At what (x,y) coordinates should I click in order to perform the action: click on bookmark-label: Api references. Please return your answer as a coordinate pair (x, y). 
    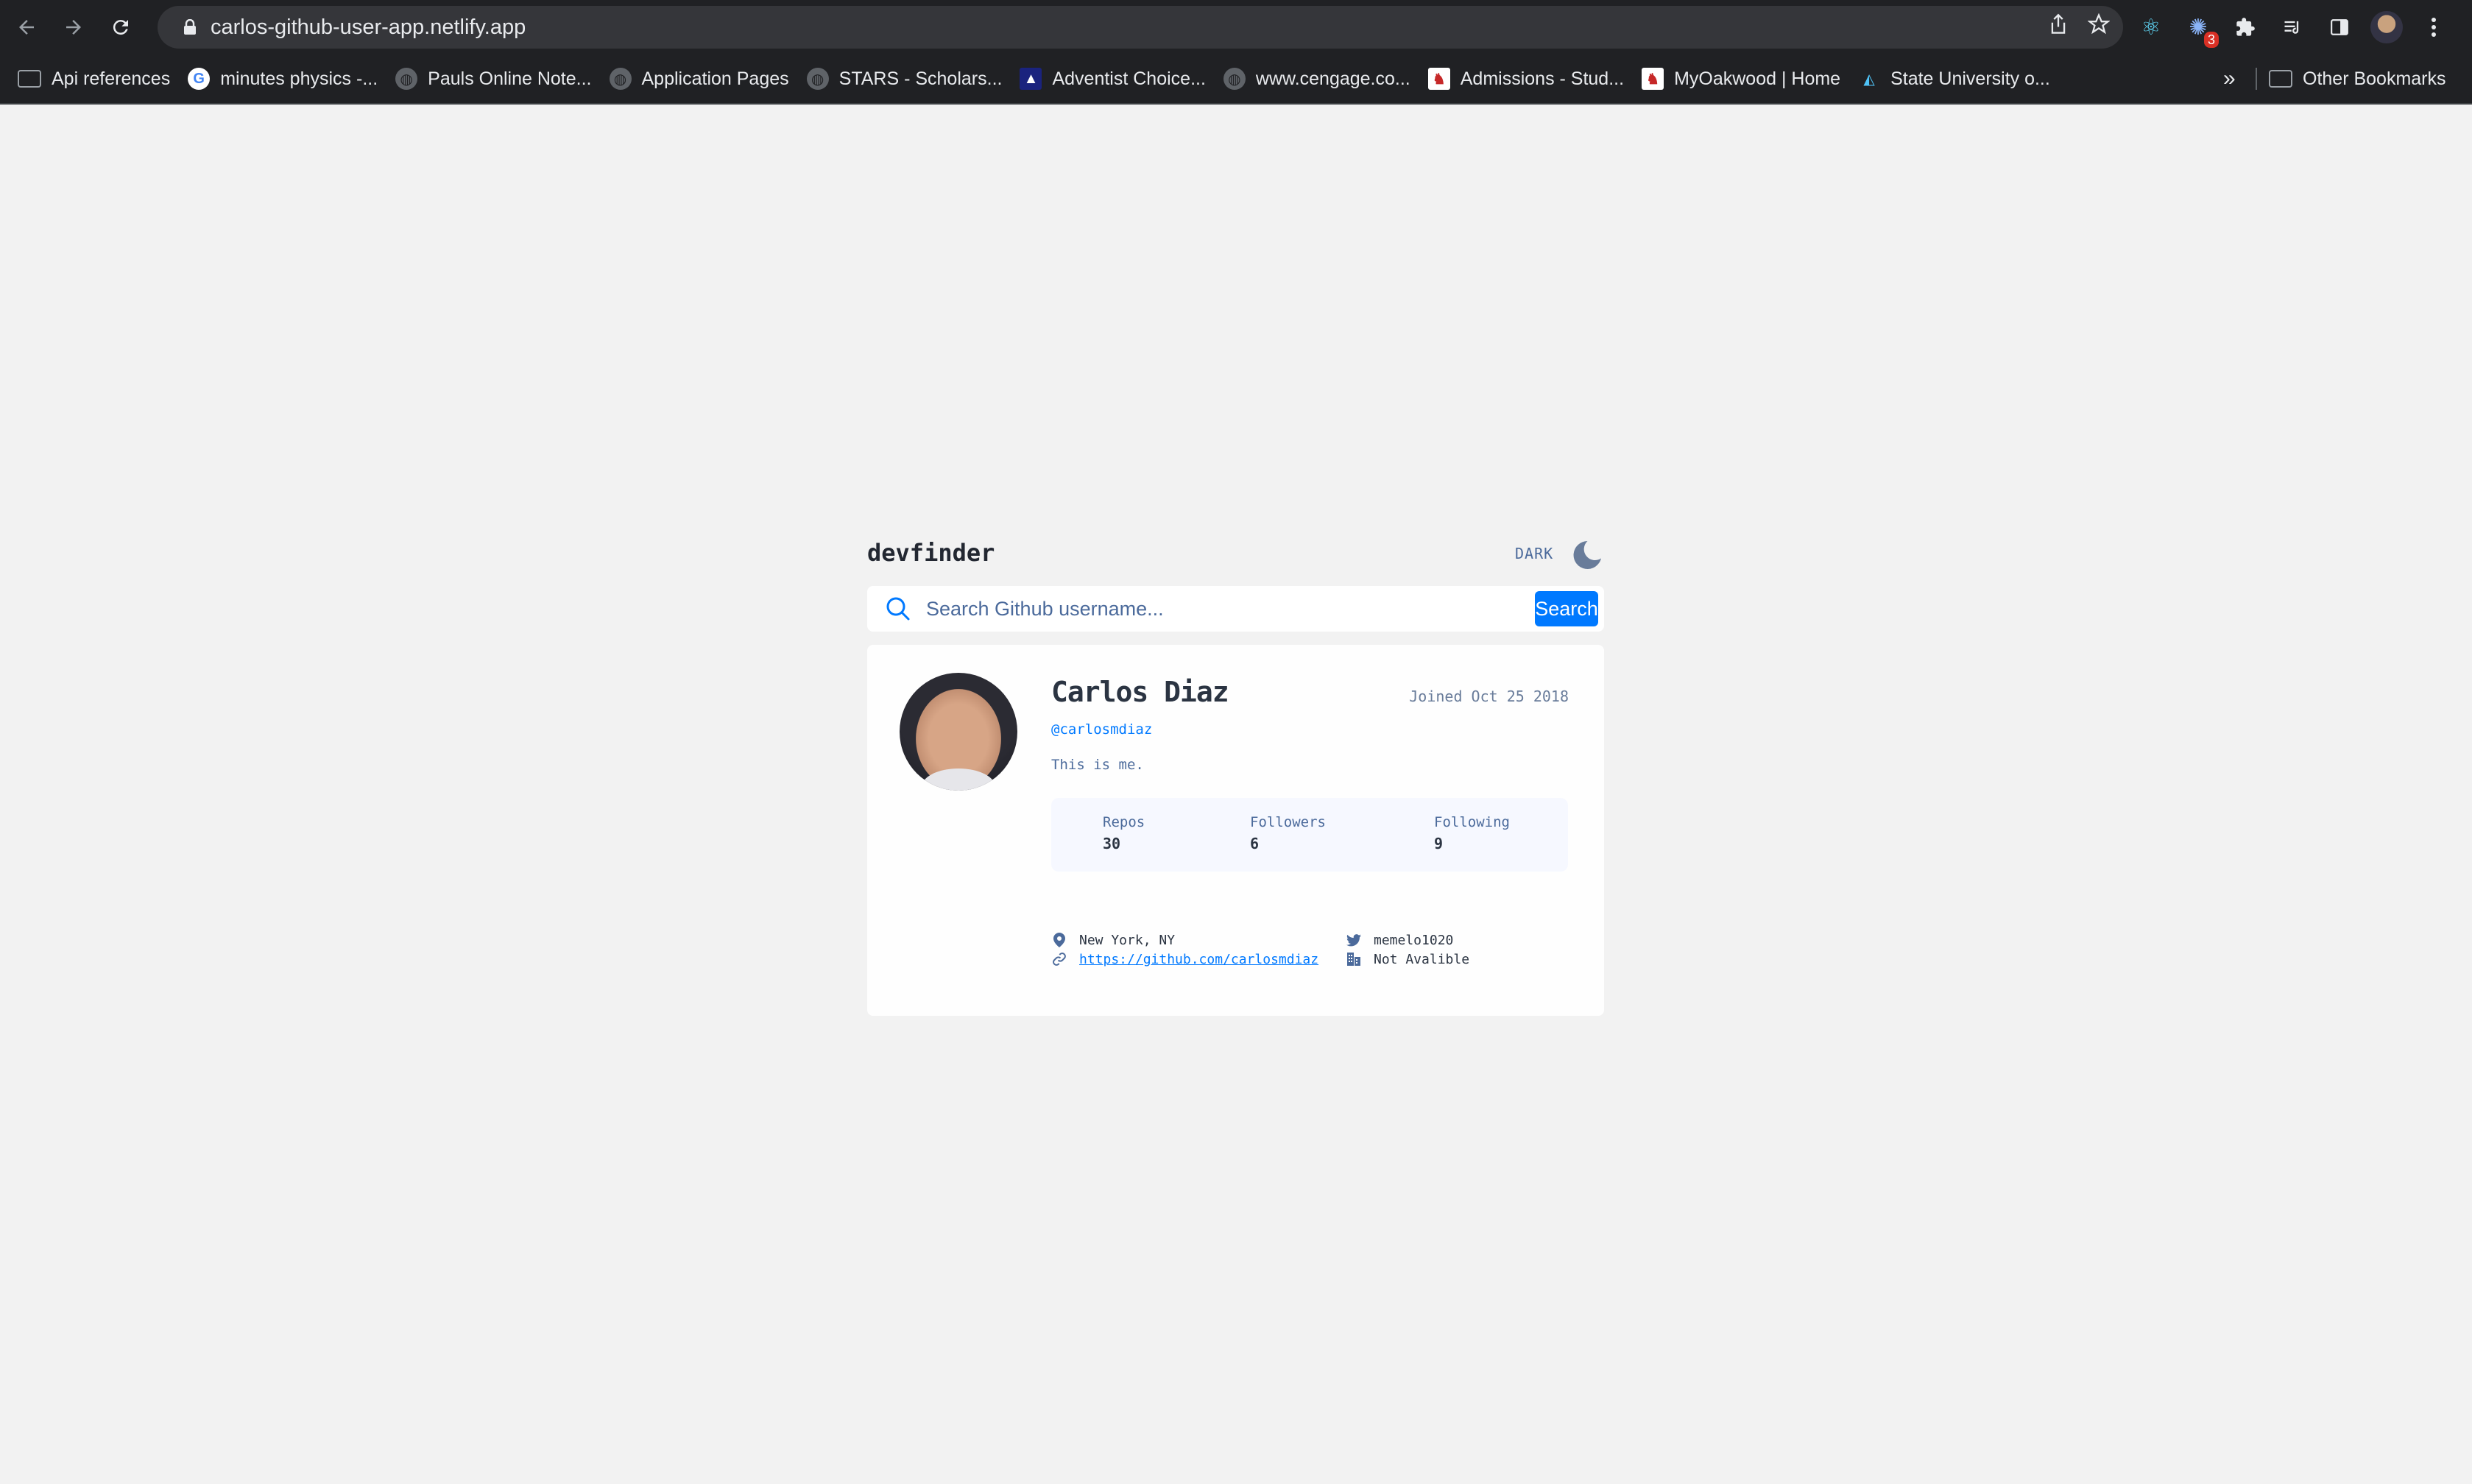
    Looking at the image, I should click on (111, 78).